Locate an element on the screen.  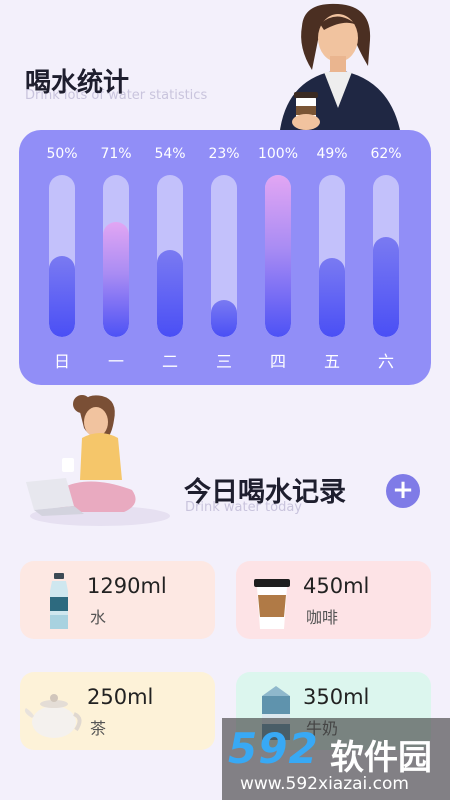
bar-column: 50% 日 is located at coordinates (62, 257).